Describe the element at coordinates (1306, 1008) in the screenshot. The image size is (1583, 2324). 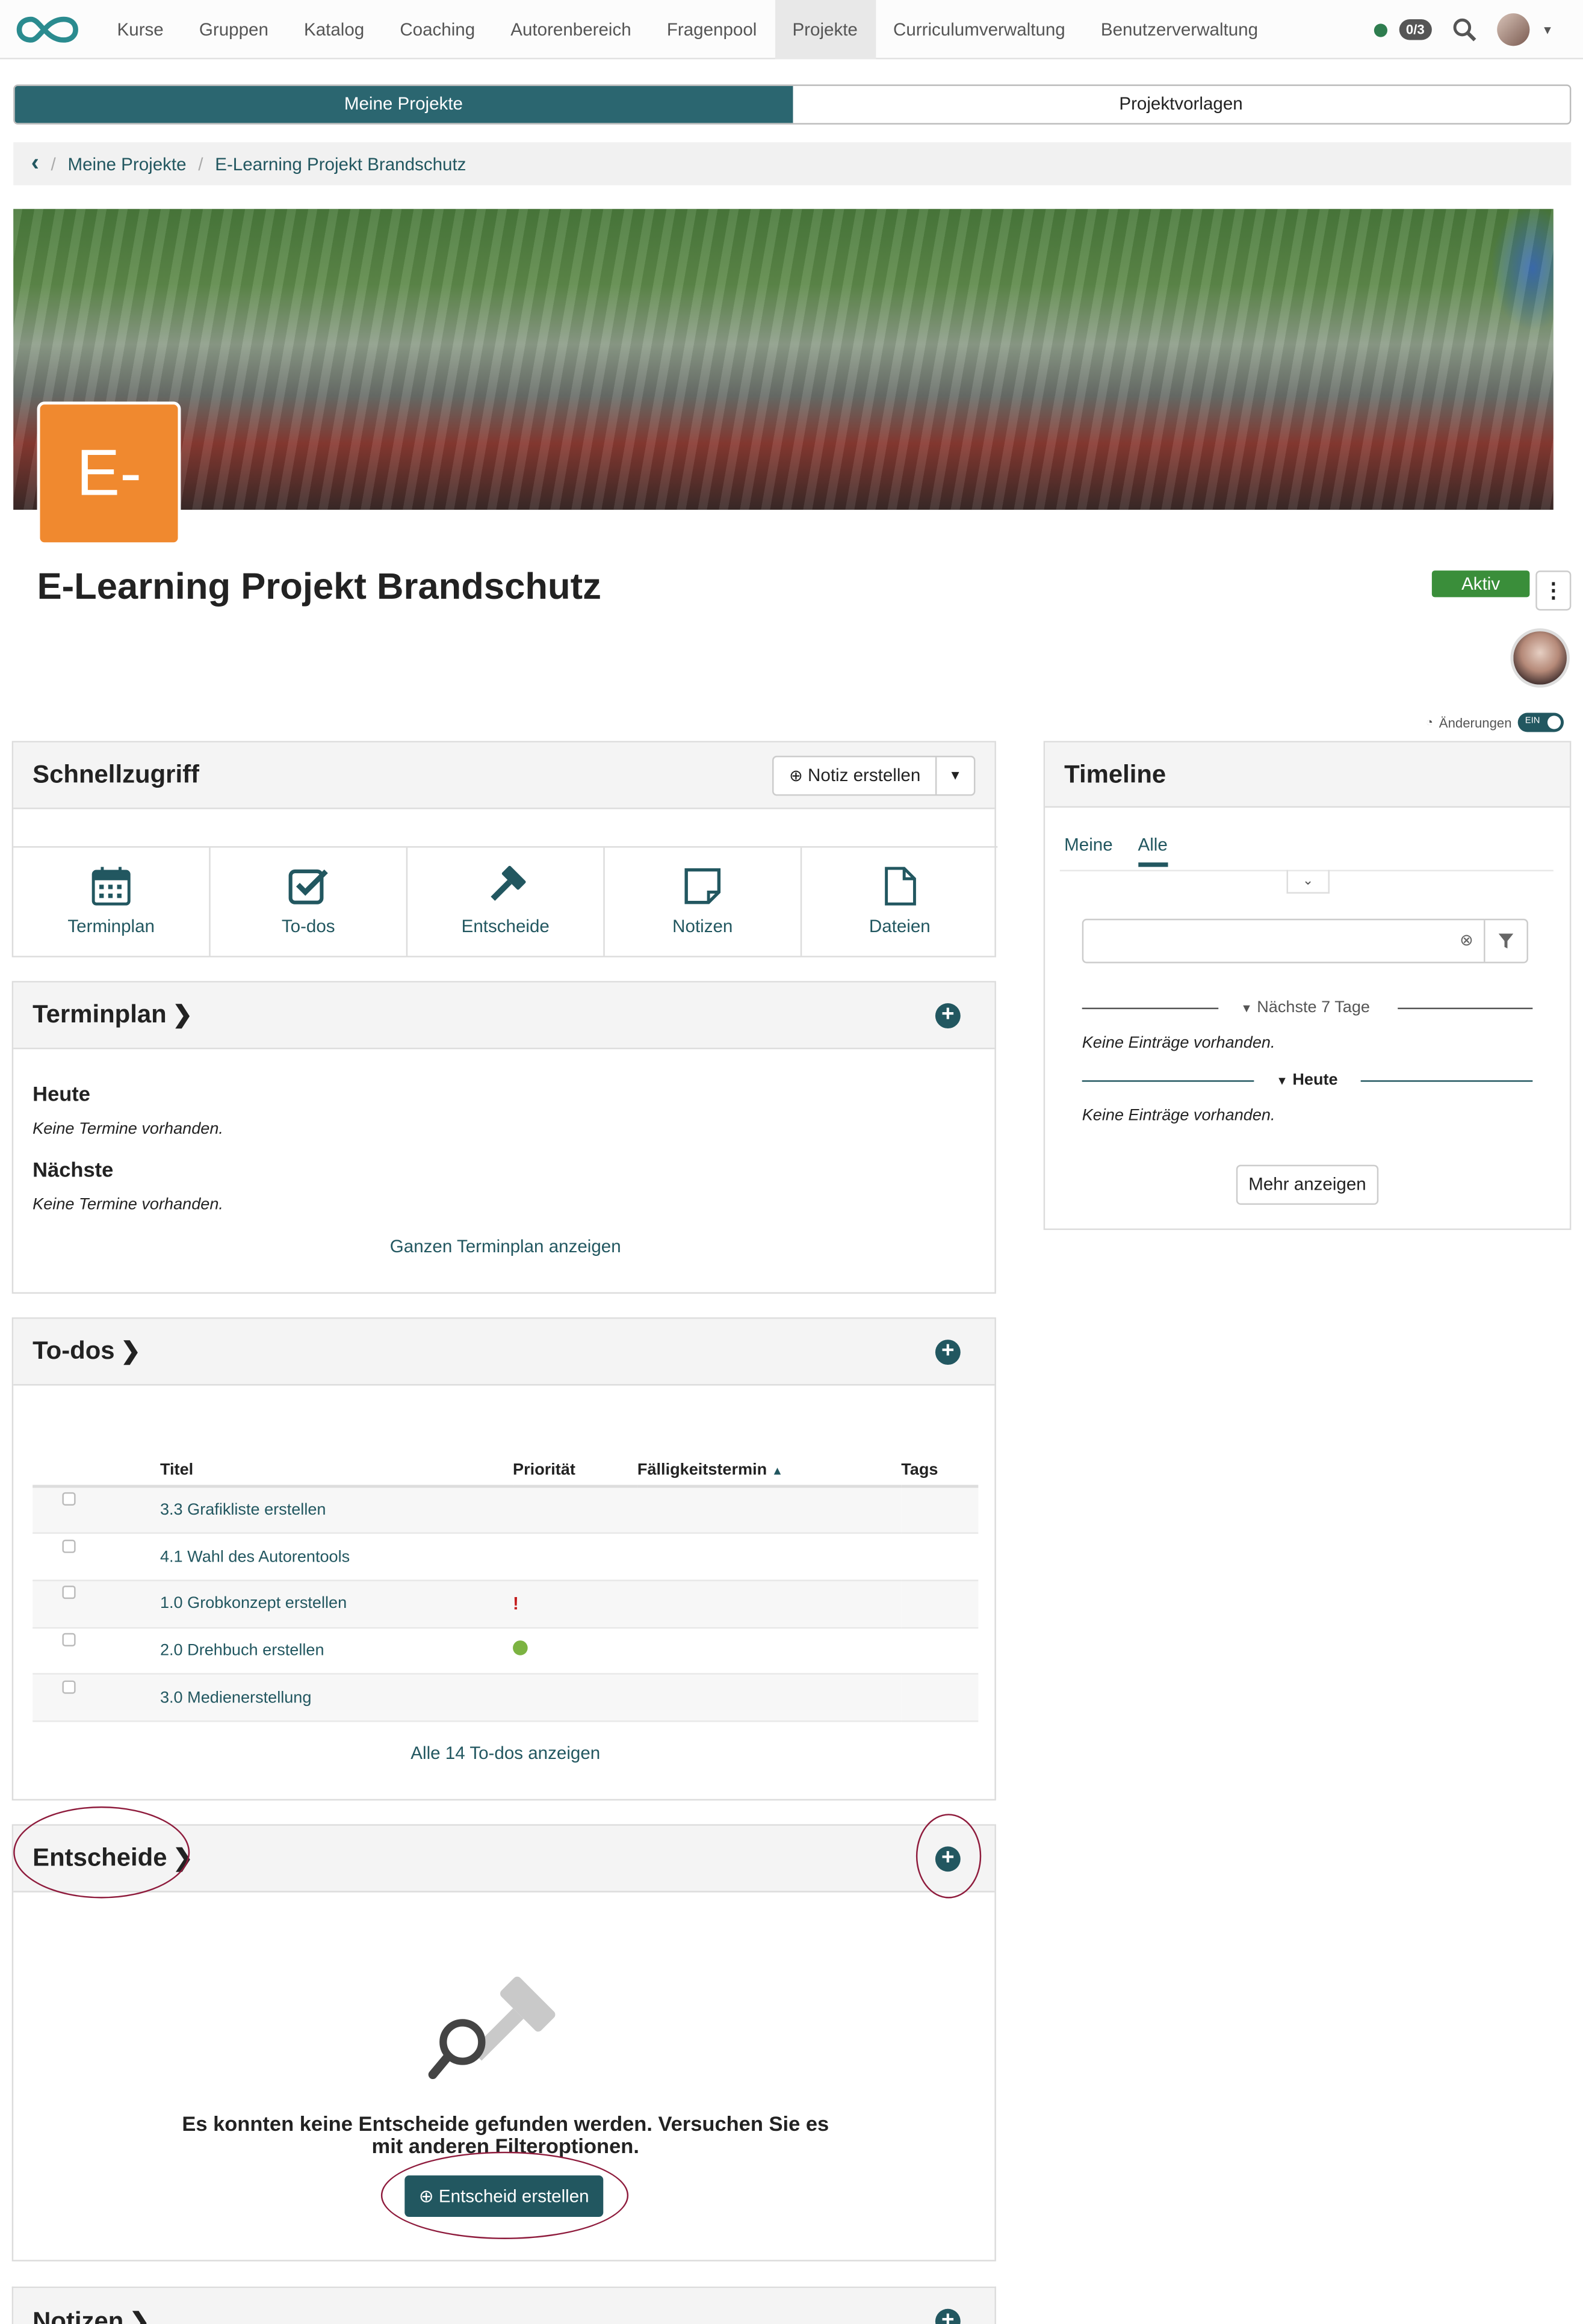
I see `next-7-days-toggle: ▼ Nächste 7 Tage` at that location.